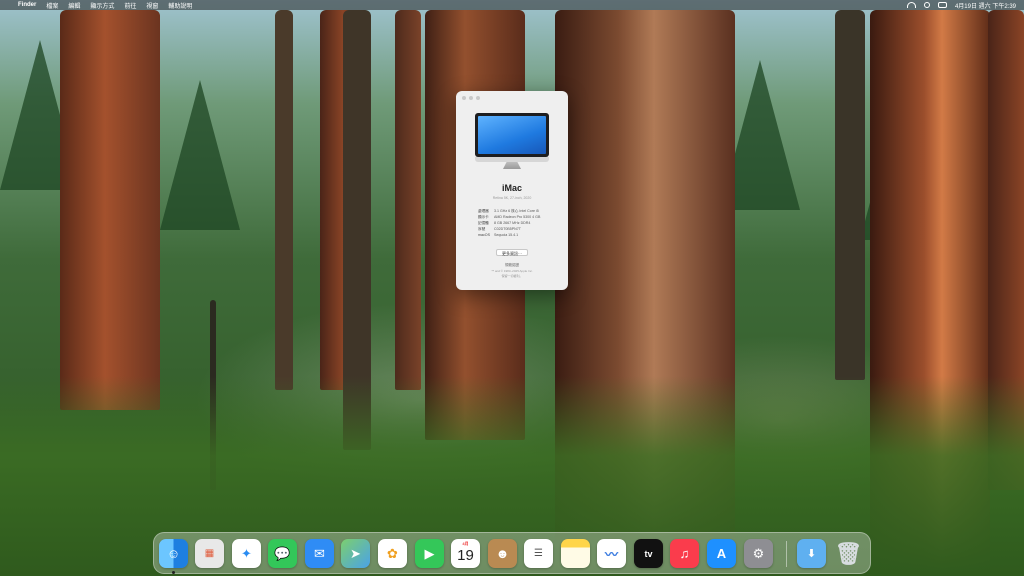 This screenshot has height=576, width=1024. What do you see at coordinates (392, 553) in the screenshot?
I see `photos-icon: ✿` at bounding box center [392, 553].